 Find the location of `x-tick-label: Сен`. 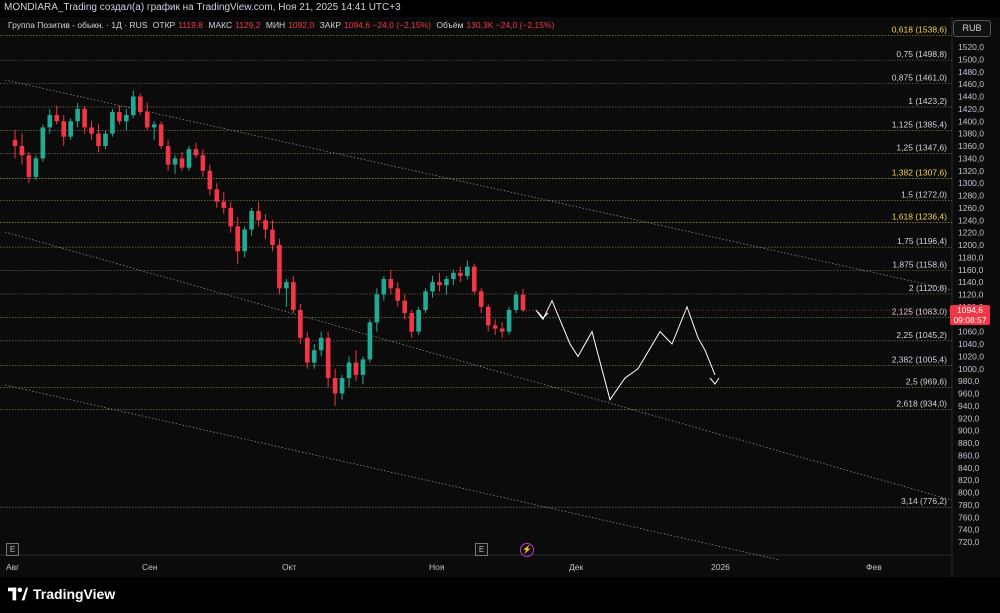

x-tick-label: Сен is located at coordinates (150, 567).